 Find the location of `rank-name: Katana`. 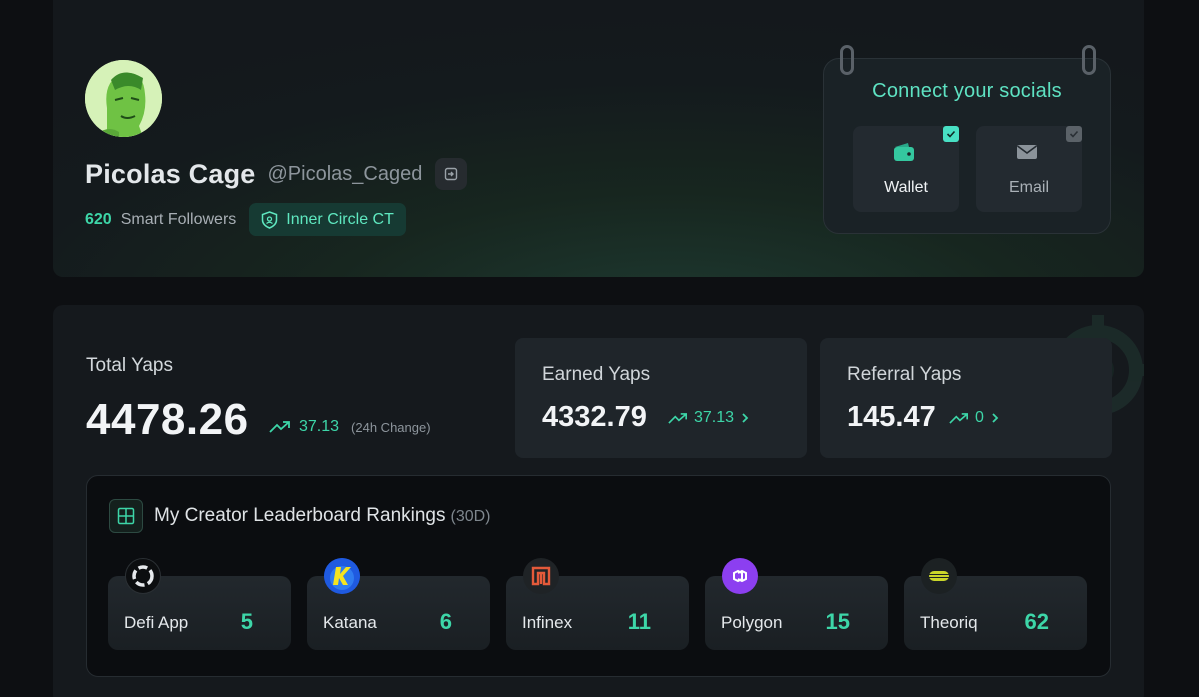

rank-name: Katana is located at coordinates (350, 622).